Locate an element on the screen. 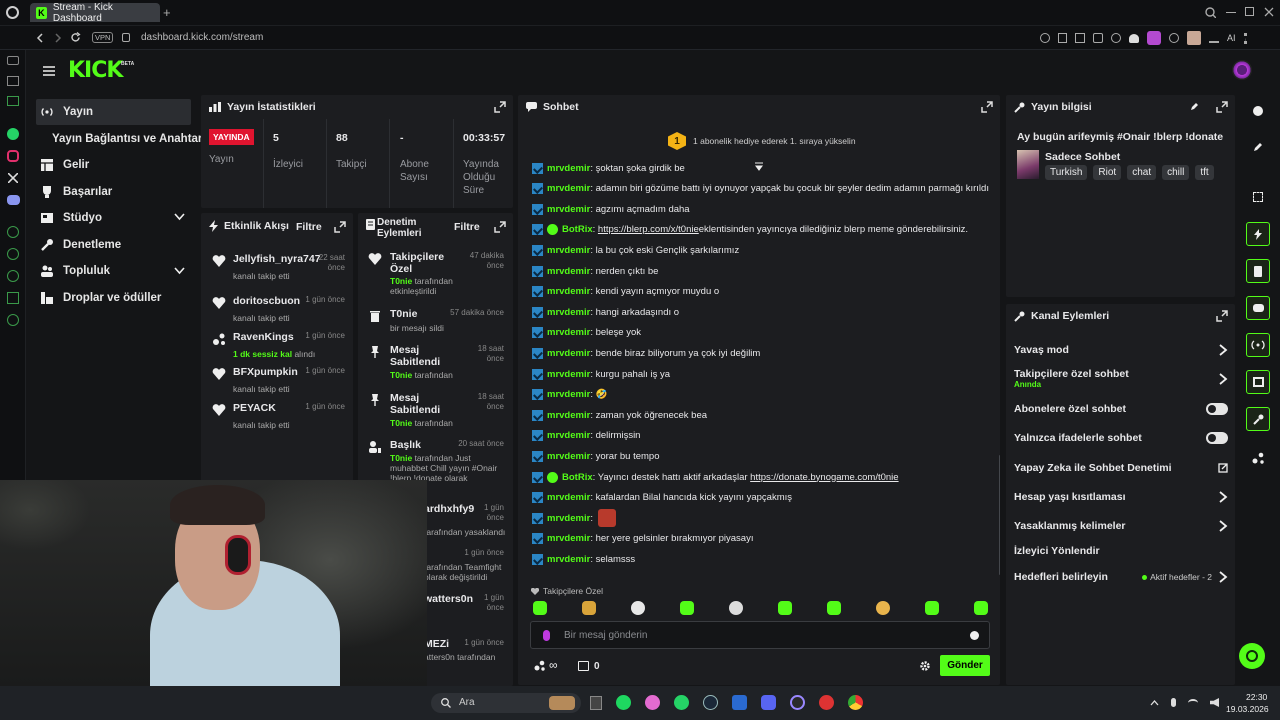 The image size is (1280, 720). vpn-badge: VPN is located at coordinates (103, 37).